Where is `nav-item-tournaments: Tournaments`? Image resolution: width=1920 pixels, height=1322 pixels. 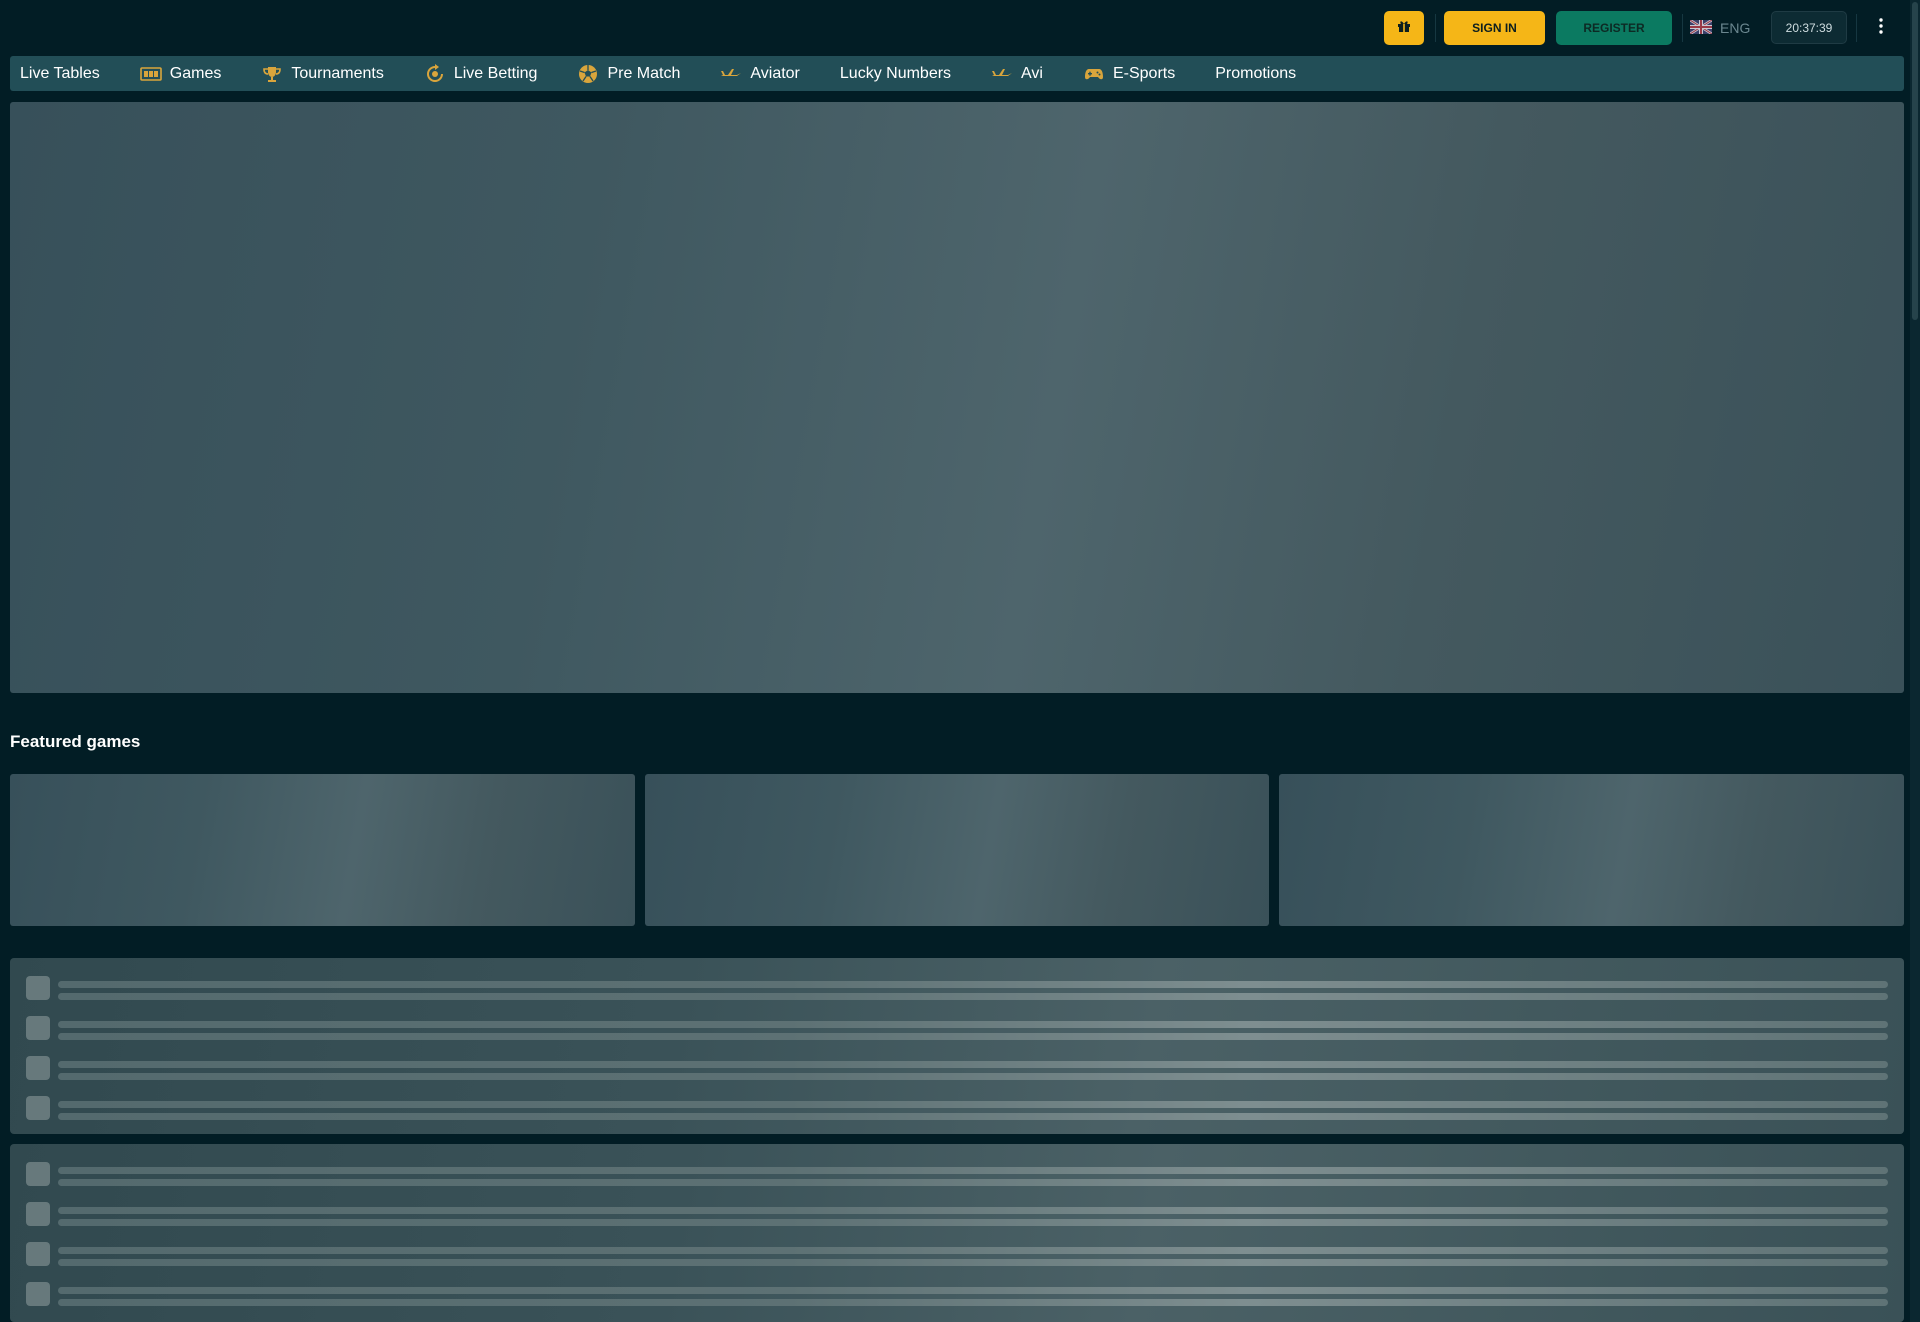 nav-item-tournaments: Tournaments is located at coordinates (322, 73).